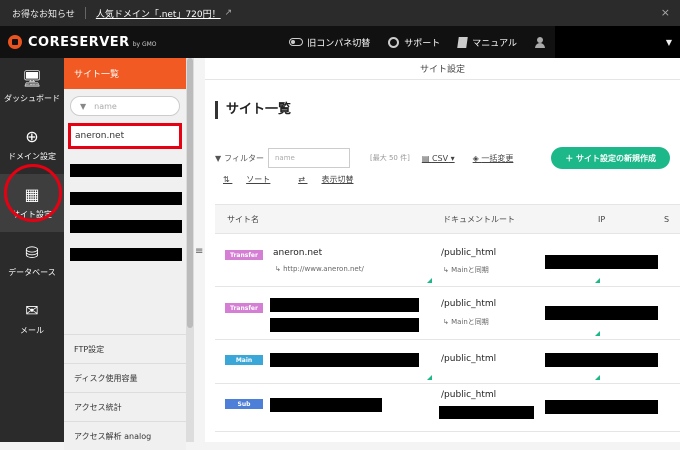 The height and width of the screenshot is (450, 680). I want to click on rail-item-database: ⛁ データベース, so click(32, 261).